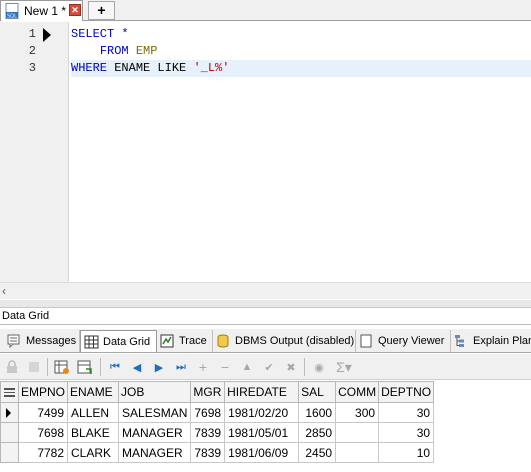 Image resolution: width=531 pixels, height=472 pixels. Describe the element at coordinates (45, 11) in the screenshot. I see `tab-label: New 1 *` at that location.